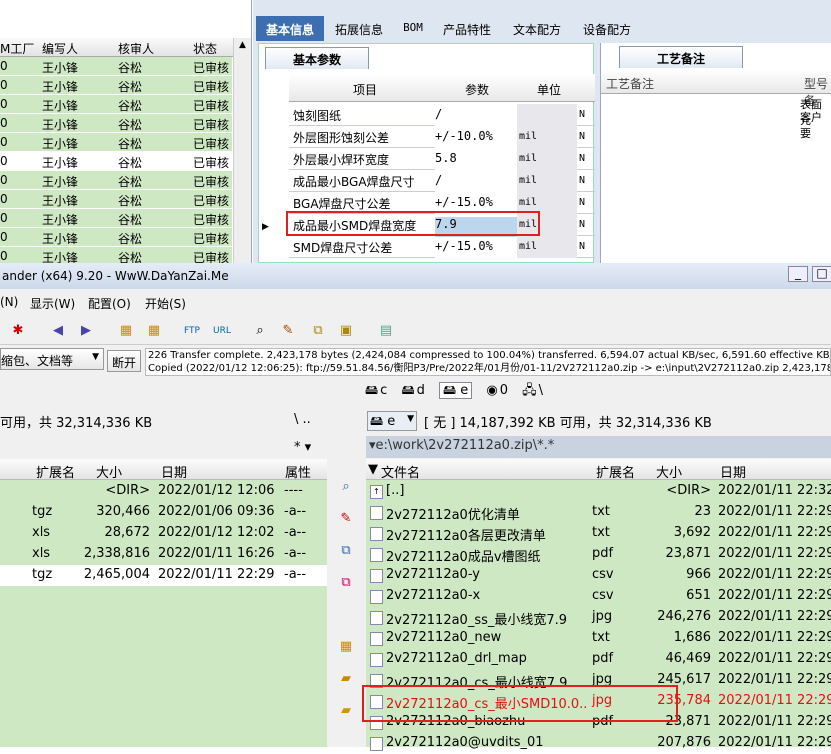  I want to click on left-col-ext: 扩展名, so click(55, 471).